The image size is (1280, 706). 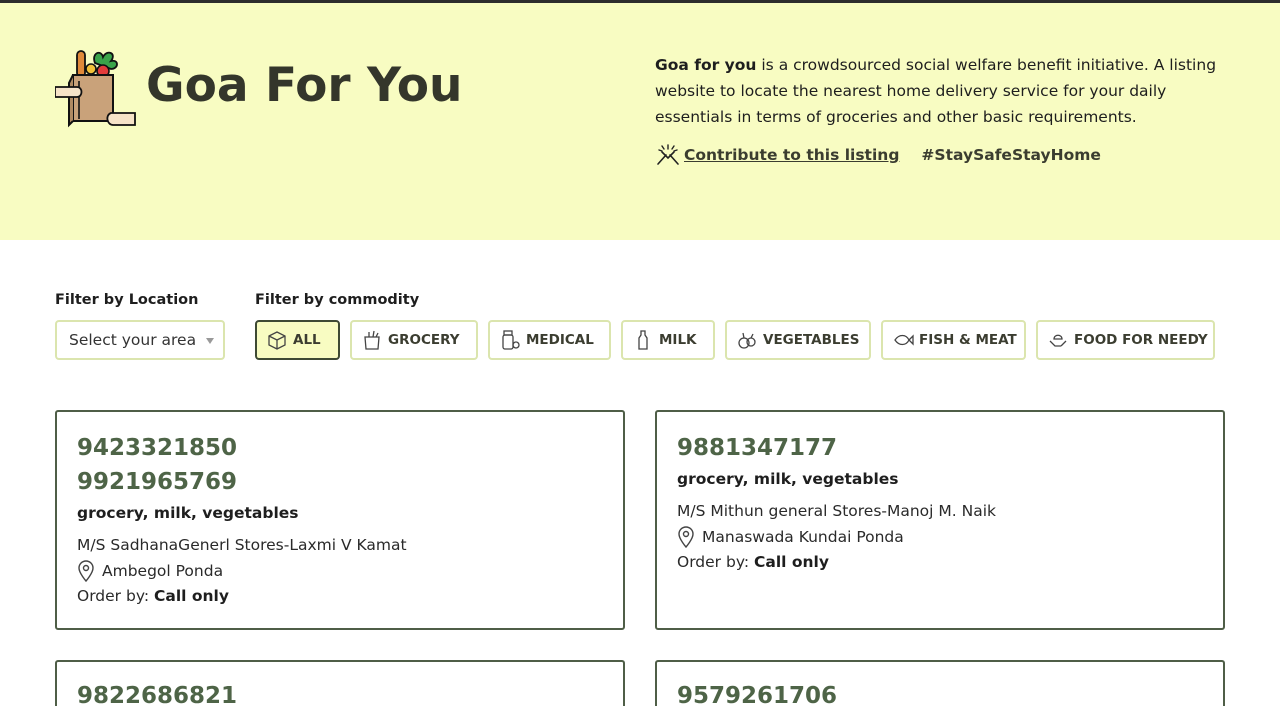 What do you see at coordinates (560, 340) in the screenshot?
I see `filter-chip-label: MEDICAL` at bounding box center [560, 340].